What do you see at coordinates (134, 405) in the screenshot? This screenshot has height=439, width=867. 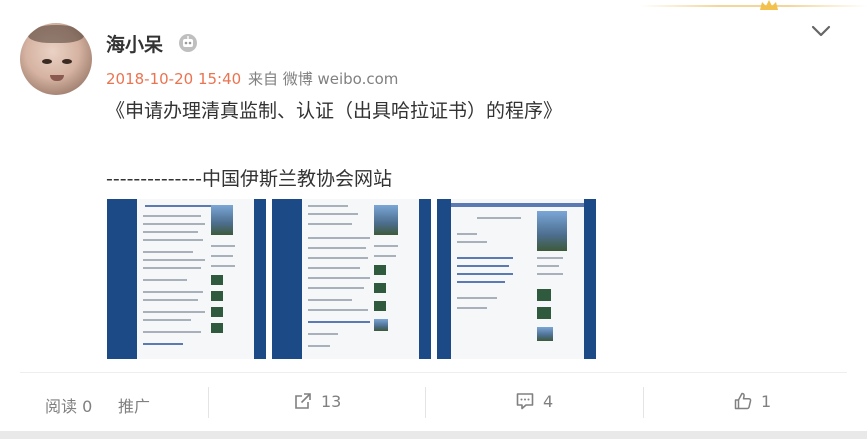 I see `promote-button: 推广` at bounding box center [134, 405].